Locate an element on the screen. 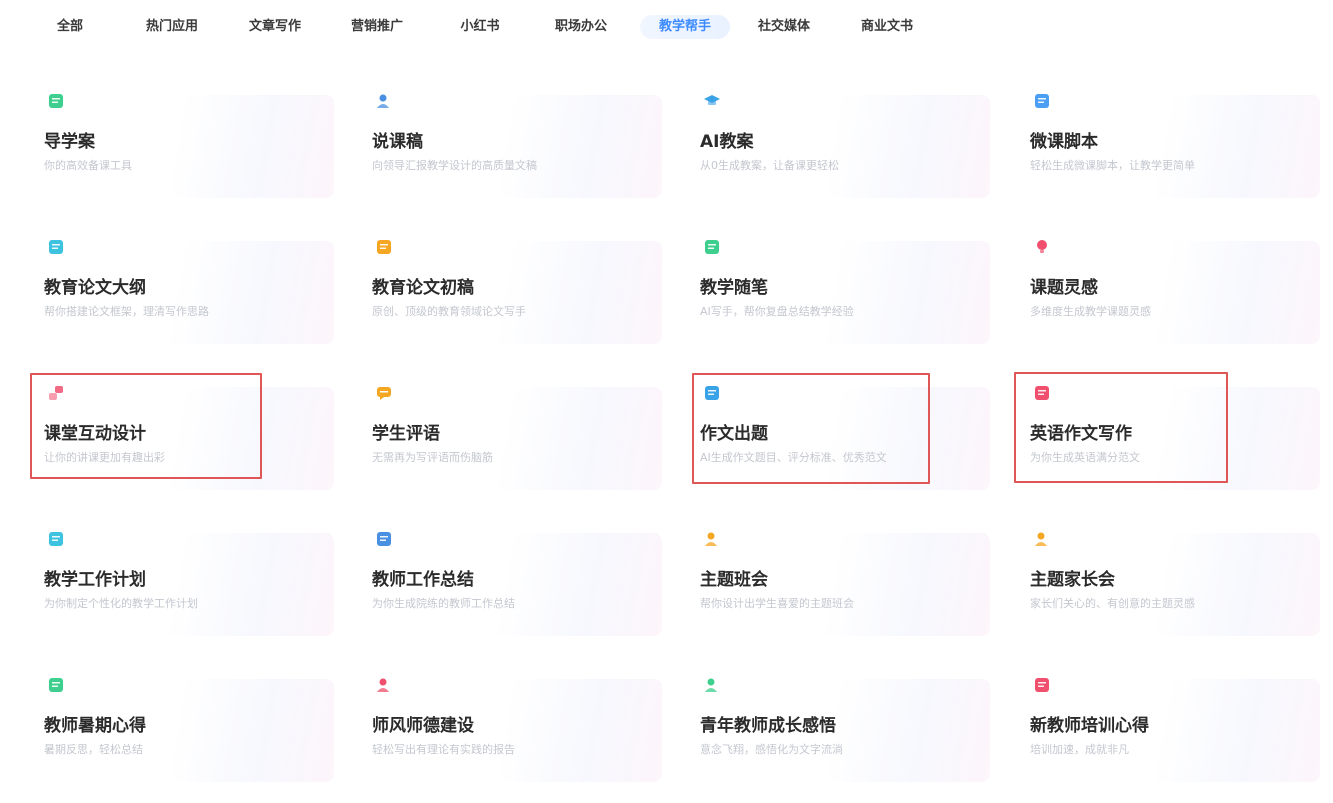 This screenshot has width=1333, height=803. tool-card: 青年教师成长感悟意念飞翔，感悟化为文字流淌 is located at coordinates (845, 729).